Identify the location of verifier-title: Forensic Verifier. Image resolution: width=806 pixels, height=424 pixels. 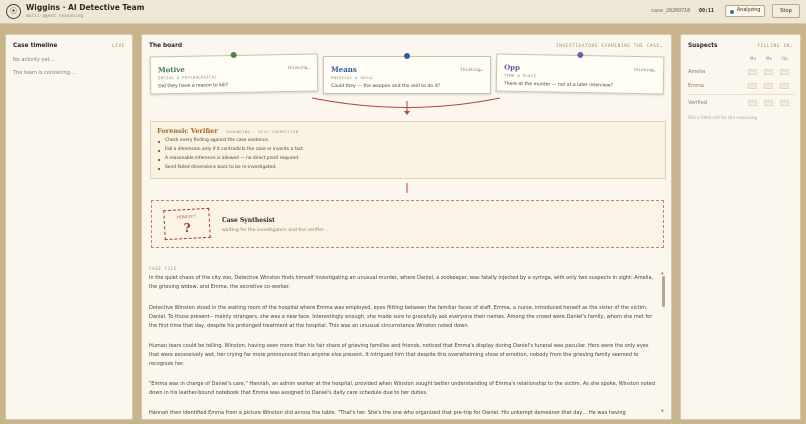
(187, 131).